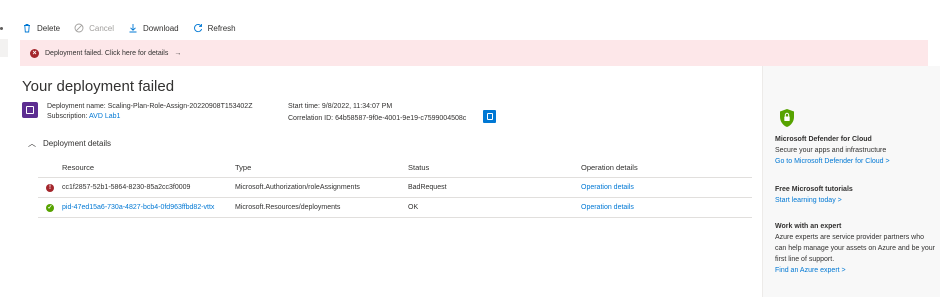 The height and width of the screenshot is (297, 940). What do you see at coordinates (304, 106) in the screenshot?
I see `start-time-label: Start time:` at bounding box center [304, 106].